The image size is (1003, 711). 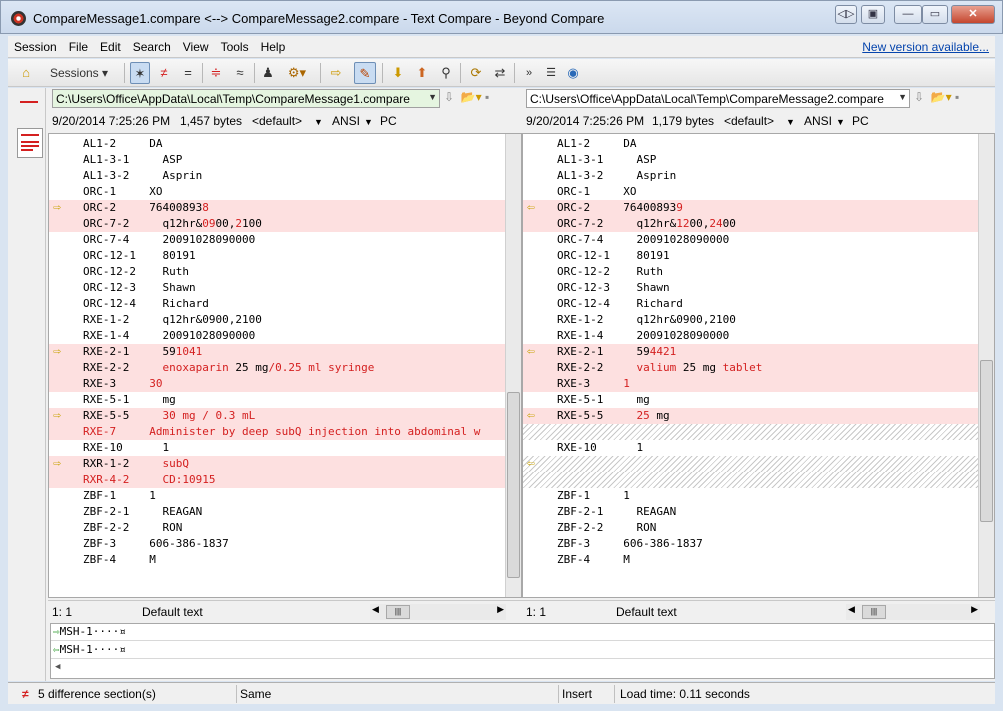 What do you see at coordinates (285, 384) in the screenshot?
I see `text-line: RXE-3 30` at bounding box center [285, 384].